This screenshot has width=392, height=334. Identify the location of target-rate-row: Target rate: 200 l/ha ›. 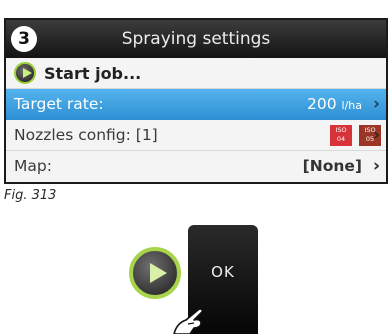
(196, 104).